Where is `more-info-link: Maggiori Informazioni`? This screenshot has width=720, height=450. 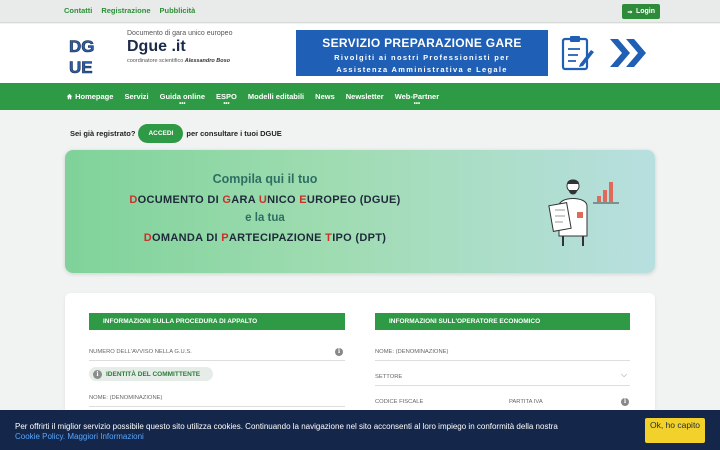 more-info-link: Maggiori Informazioni is located at coordinates (105, 436).